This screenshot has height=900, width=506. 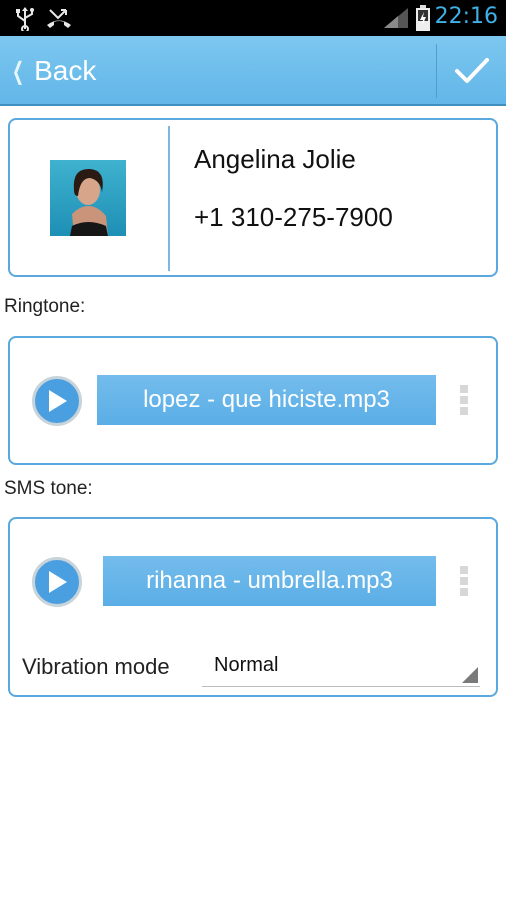 What do you see at coordinates (100, 71) in the screenshot?
I see `back-button: ❮ Back` at bounding box center [100, 71].